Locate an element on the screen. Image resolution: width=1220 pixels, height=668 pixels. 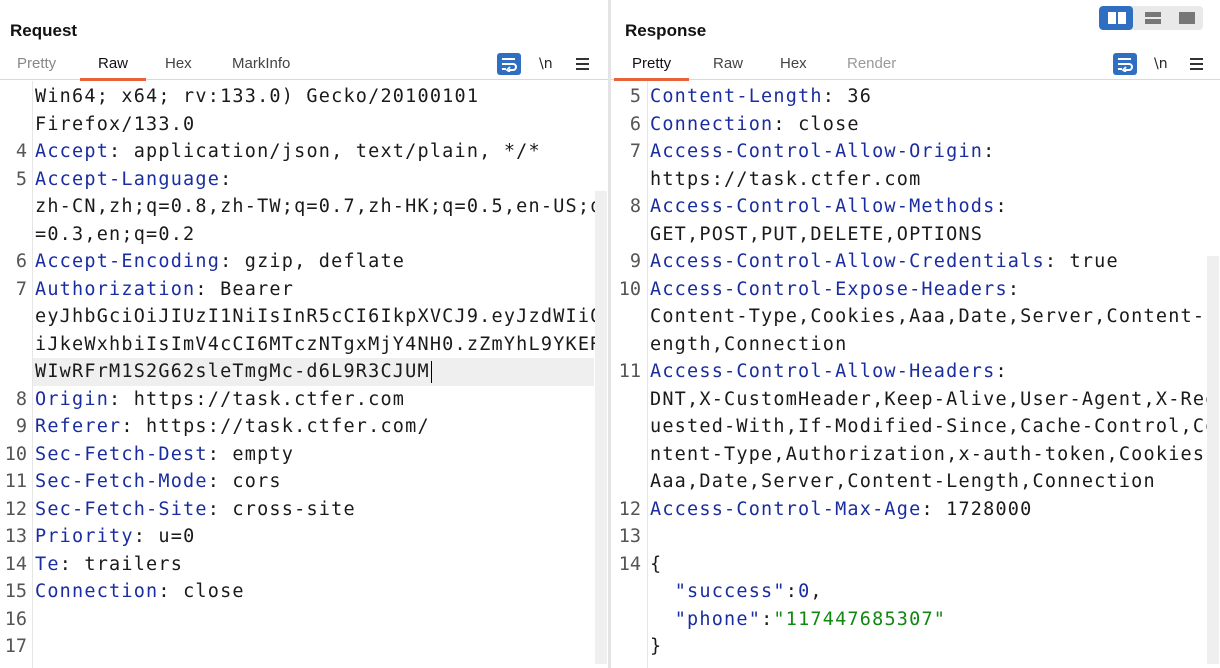
code-line: 11 Access-Control-Allow-Headers: is located at coordinates (915, 372).